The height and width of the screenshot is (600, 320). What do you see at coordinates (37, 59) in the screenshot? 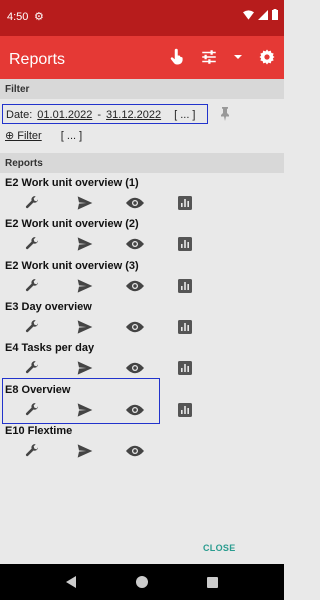
I see `page-title: Reports` at bounding box center [37, 59].